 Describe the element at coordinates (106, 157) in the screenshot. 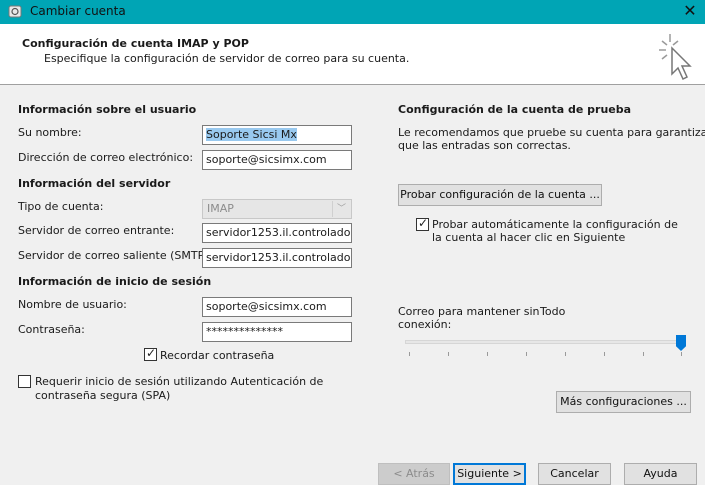

I see `email-label: Dirección de correo electrónico:` at that location.